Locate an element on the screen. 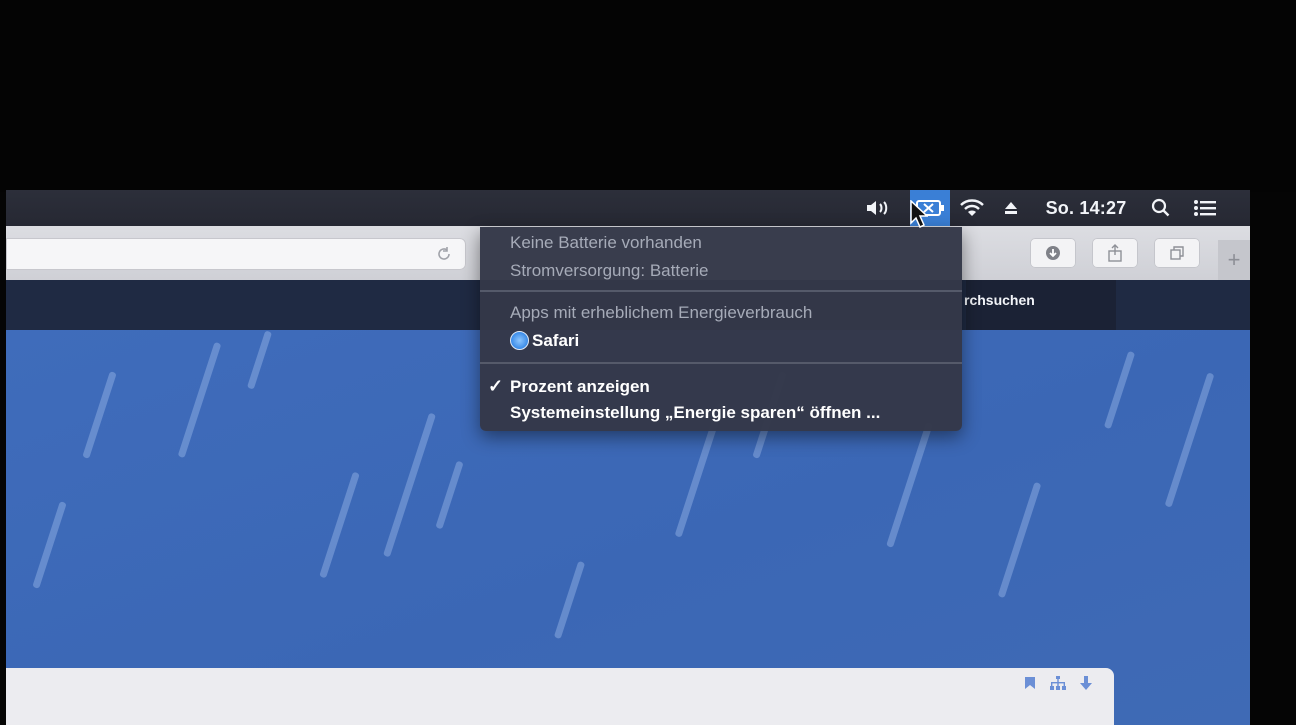 The width and height of the screenshot is (1296, 725). share-button is located at coordinates (1115, 253).